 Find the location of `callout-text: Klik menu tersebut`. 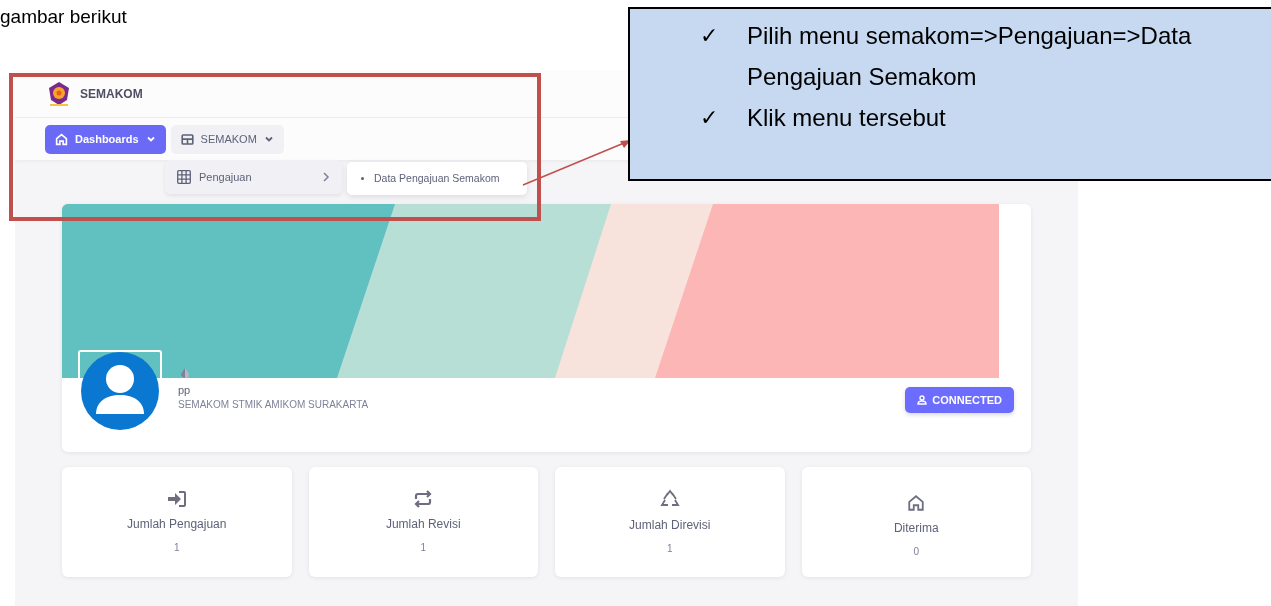

callout-text: Klik menu tersebut is located at coordinates (847, 118).